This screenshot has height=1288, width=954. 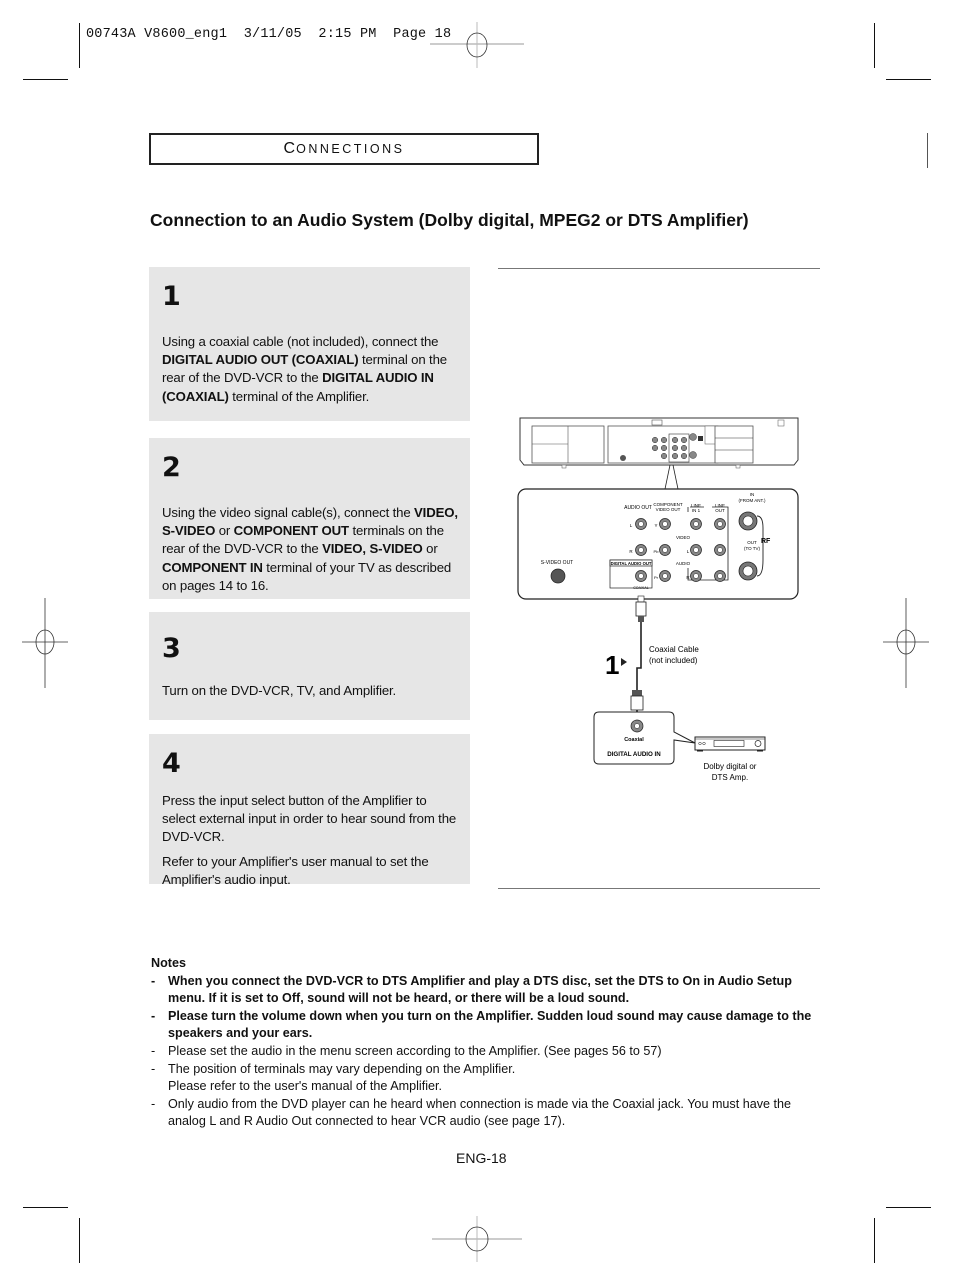 I want to click on section-title-initial: C, so click(x=290, y=148).